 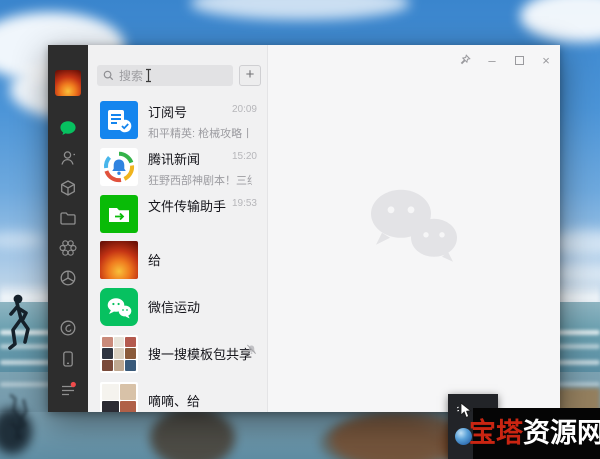 I want to click on chat-item-gei: 给, so click(x=177, y=259).